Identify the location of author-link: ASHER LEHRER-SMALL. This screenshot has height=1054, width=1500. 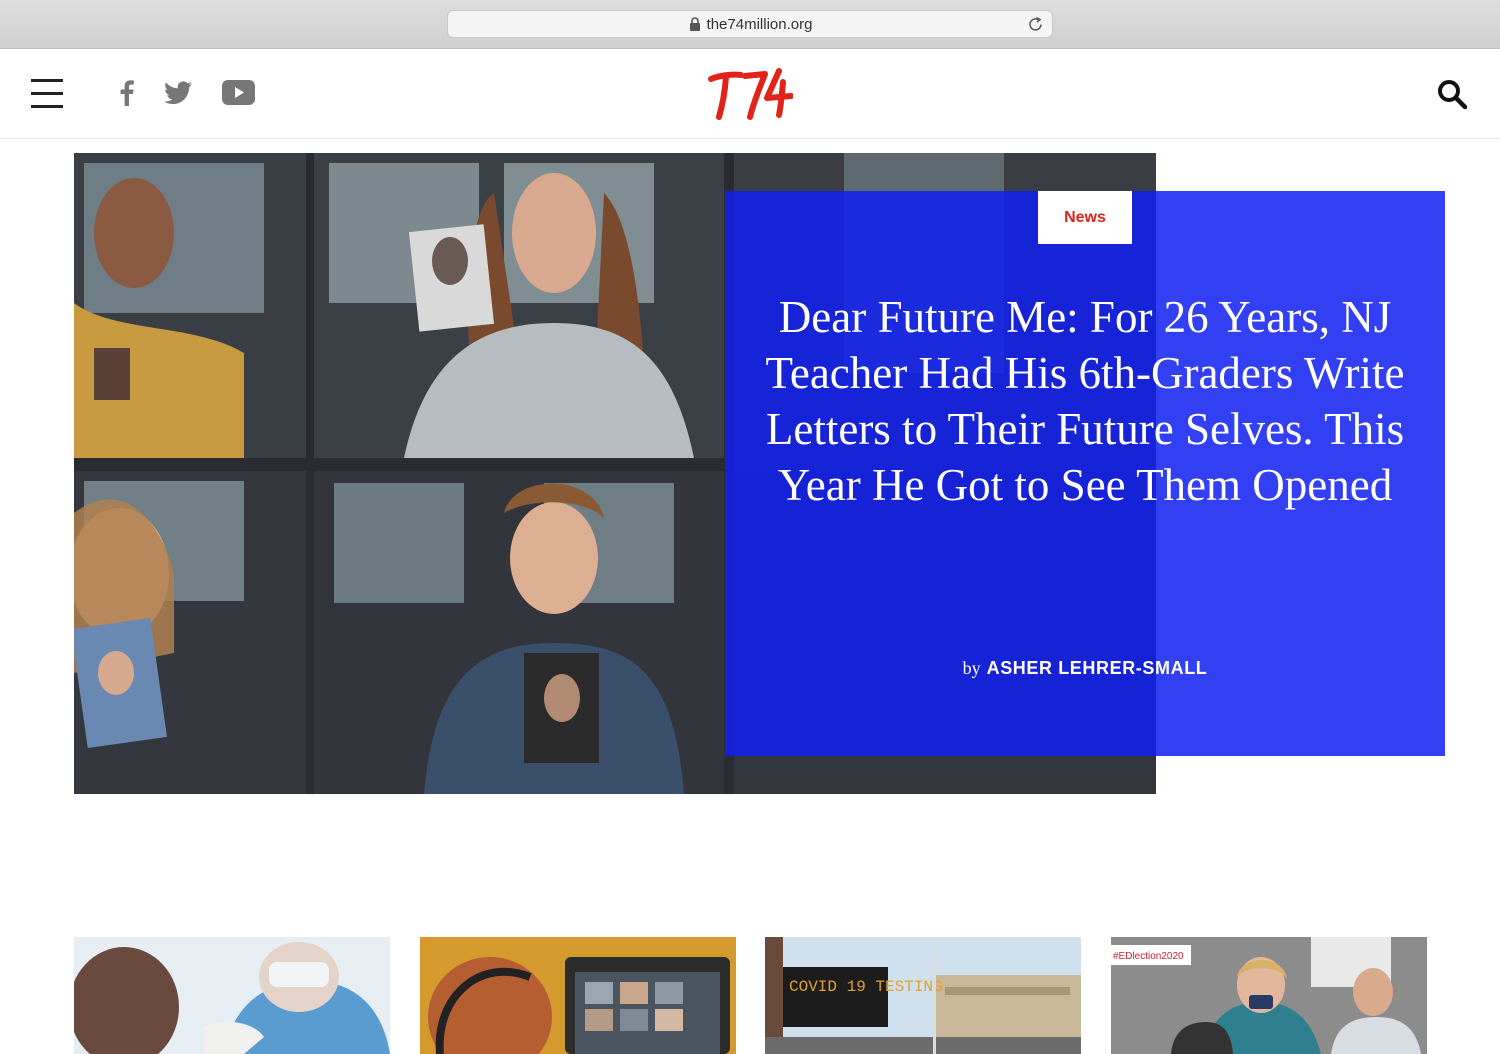
(1097, 668).